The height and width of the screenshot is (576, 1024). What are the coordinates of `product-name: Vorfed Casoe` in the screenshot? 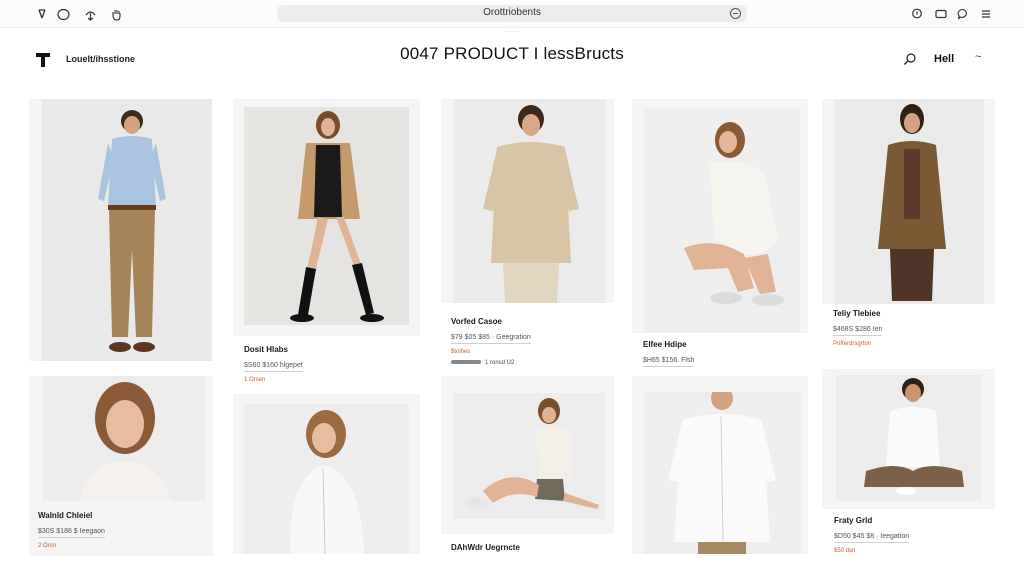 It's located at (491, 321).